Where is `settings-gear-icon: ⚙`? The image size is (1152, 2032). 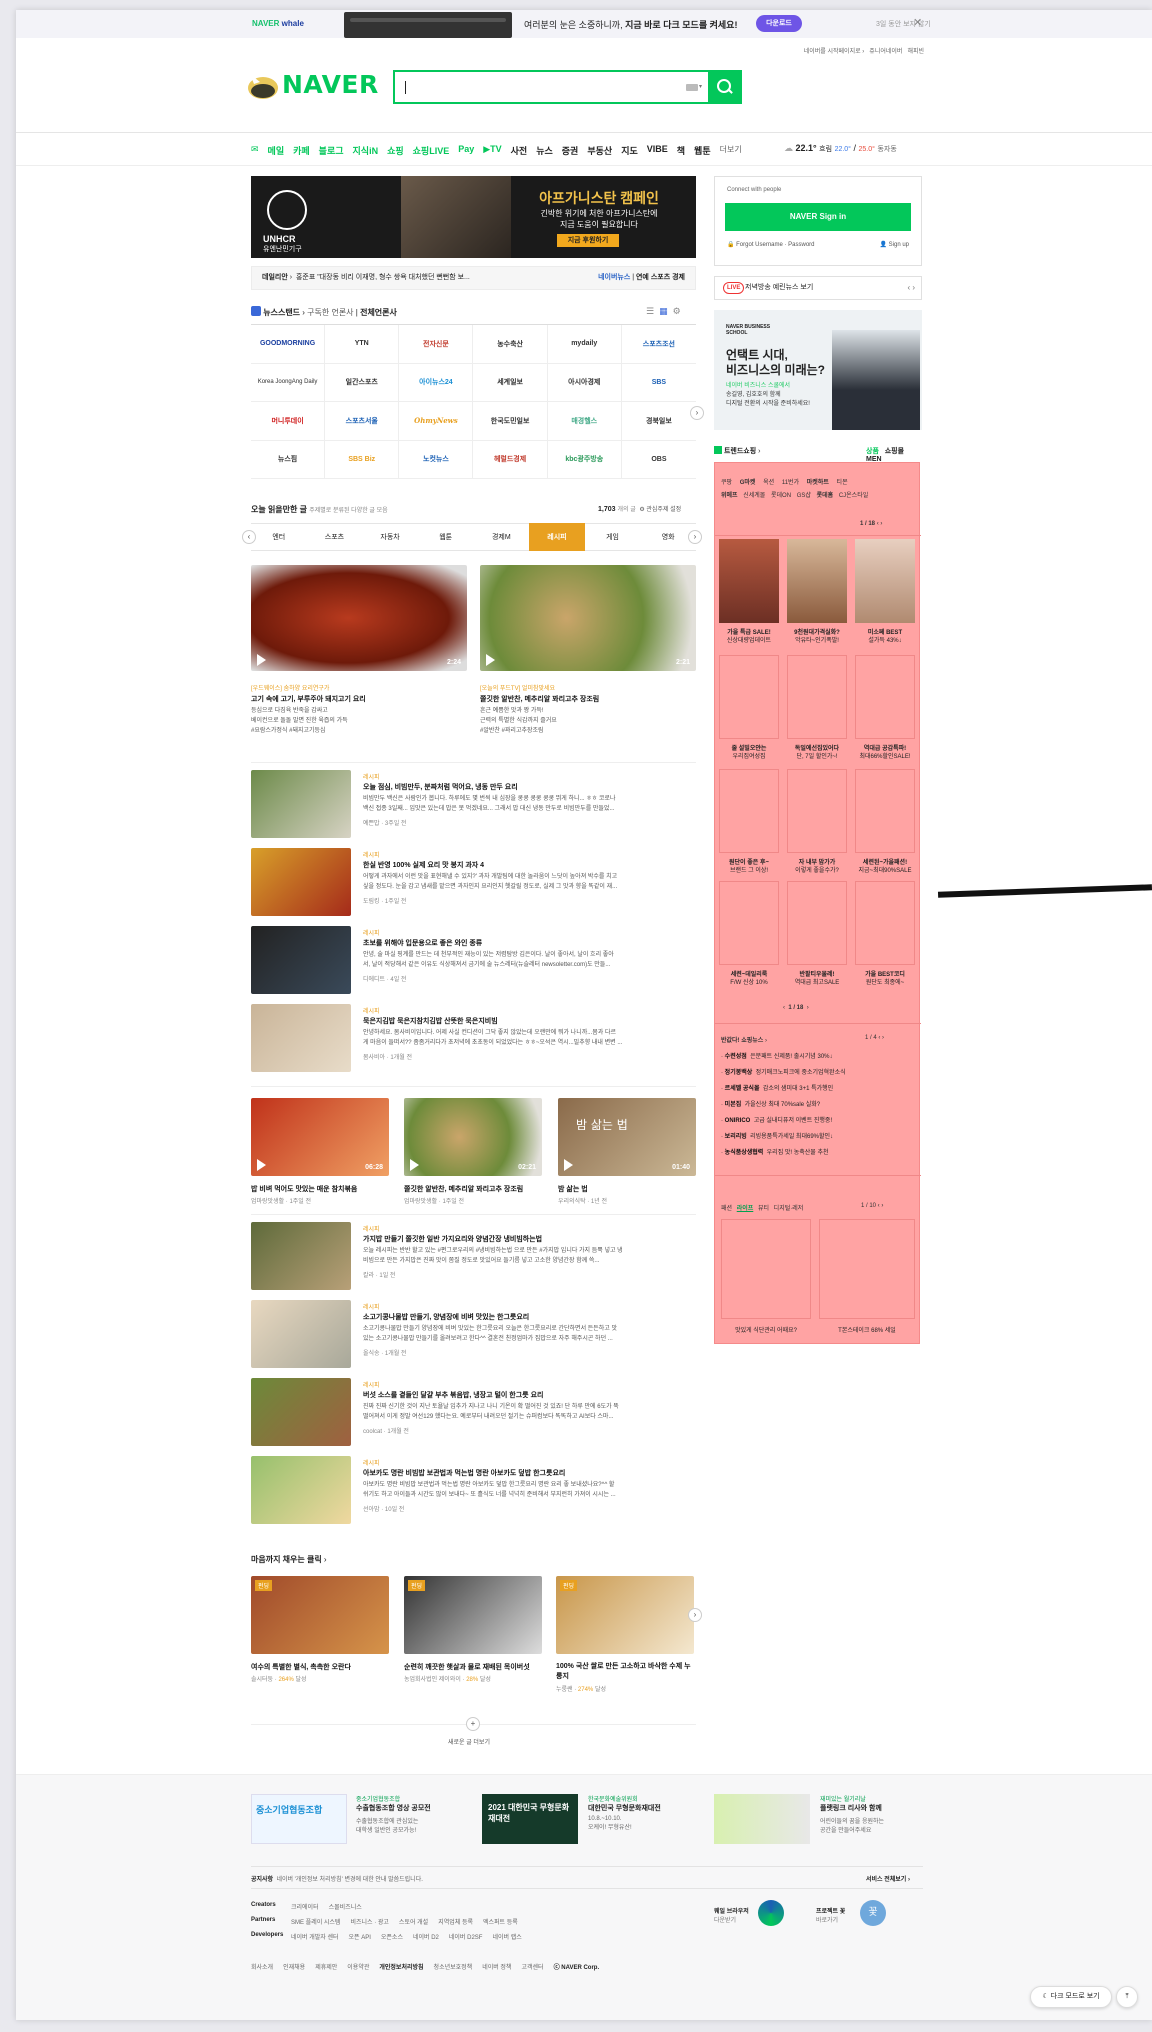 settings-gear-icon: ⚙ is located at coordinates (677, 311).